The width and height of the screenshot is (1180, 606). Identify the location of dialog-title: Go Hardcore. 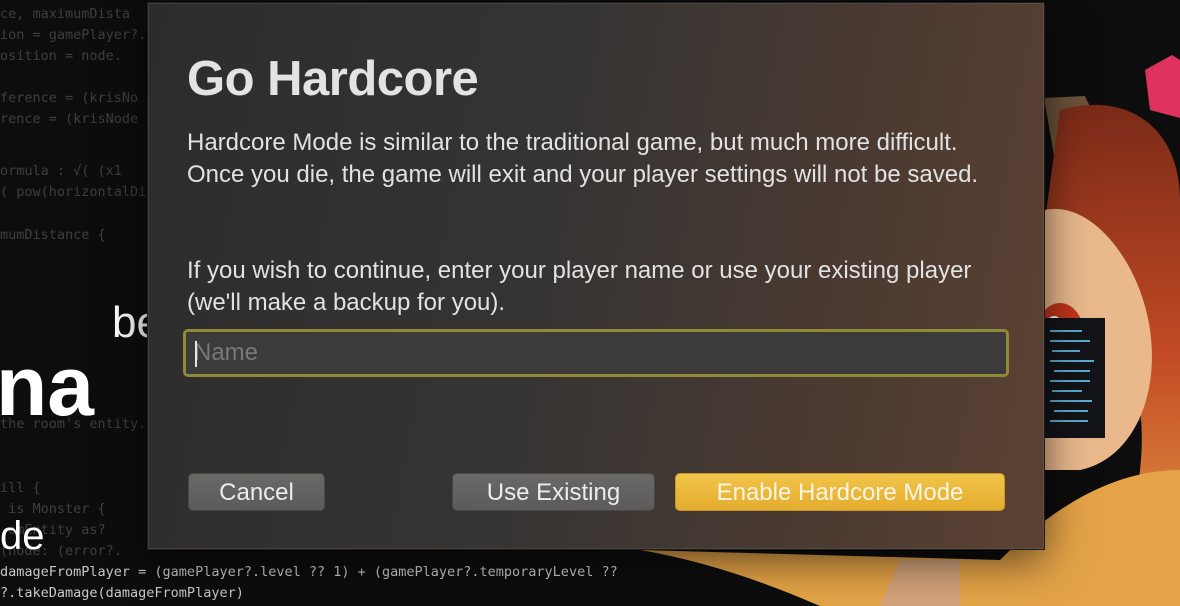
(333, 79).